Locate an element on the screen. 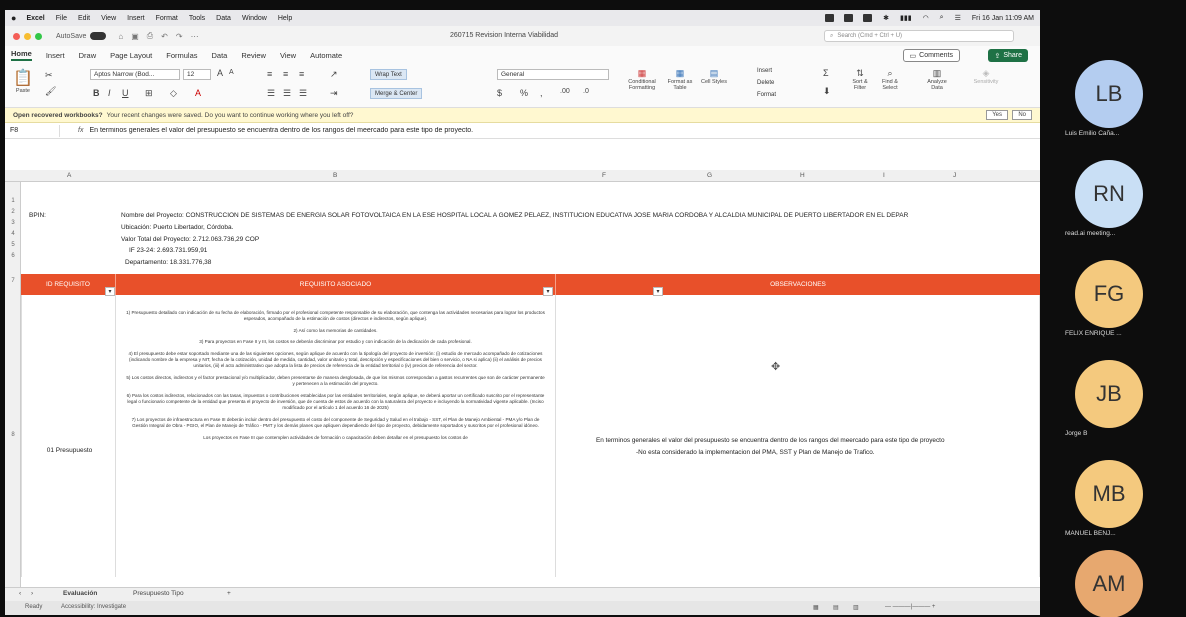 This screenshot has width=1186, height=617. header-observaciones: OBSERVACIONES is located at coordinates (798, 284).